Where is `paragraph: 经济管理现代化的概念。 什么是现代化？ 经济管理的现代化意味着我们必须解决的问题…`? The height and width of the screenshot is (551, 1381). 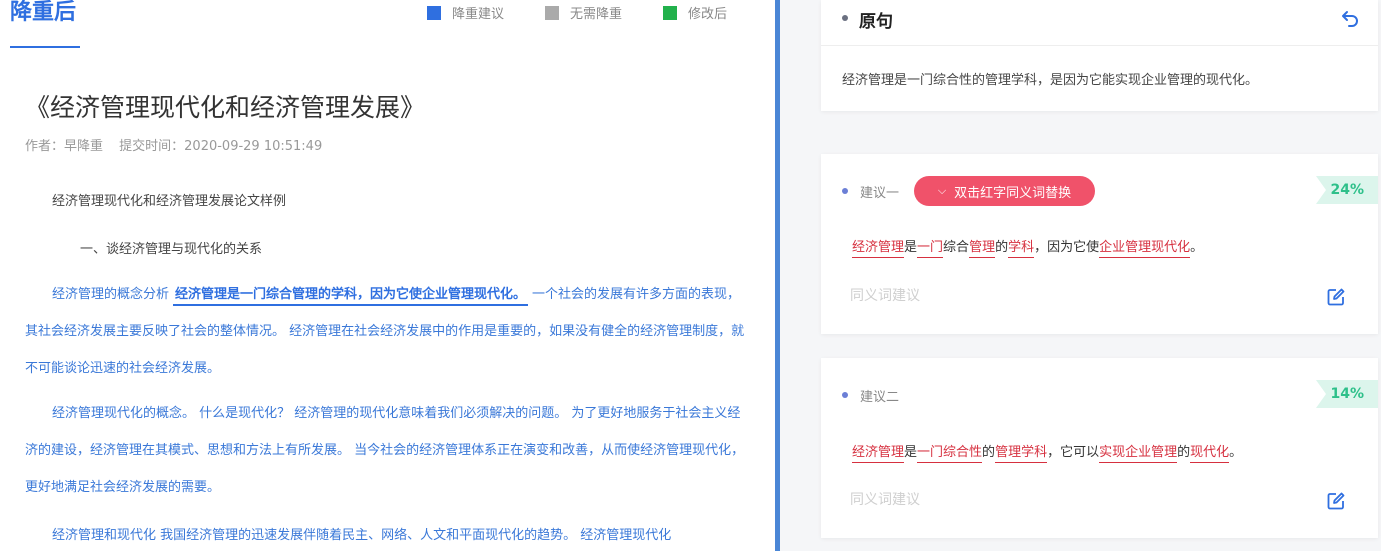 paragraph: 经济管理现代化的概念。 什么是现代化？ 经济管理的现代化意味着我们必须解决的问题… is located at coordinates (385, 450).